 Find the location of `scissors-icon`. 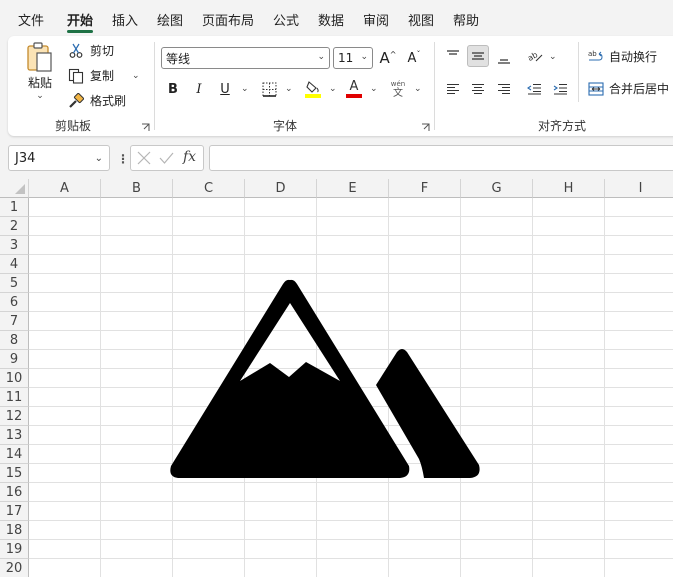

scissors-icon is located at coordinates (76, 51).